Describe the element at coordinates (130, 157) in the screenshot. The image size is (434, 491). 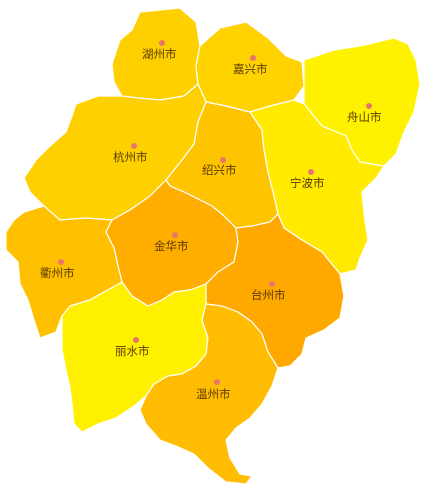
I see `city-label-hangzhou: 杭州市` at that location.